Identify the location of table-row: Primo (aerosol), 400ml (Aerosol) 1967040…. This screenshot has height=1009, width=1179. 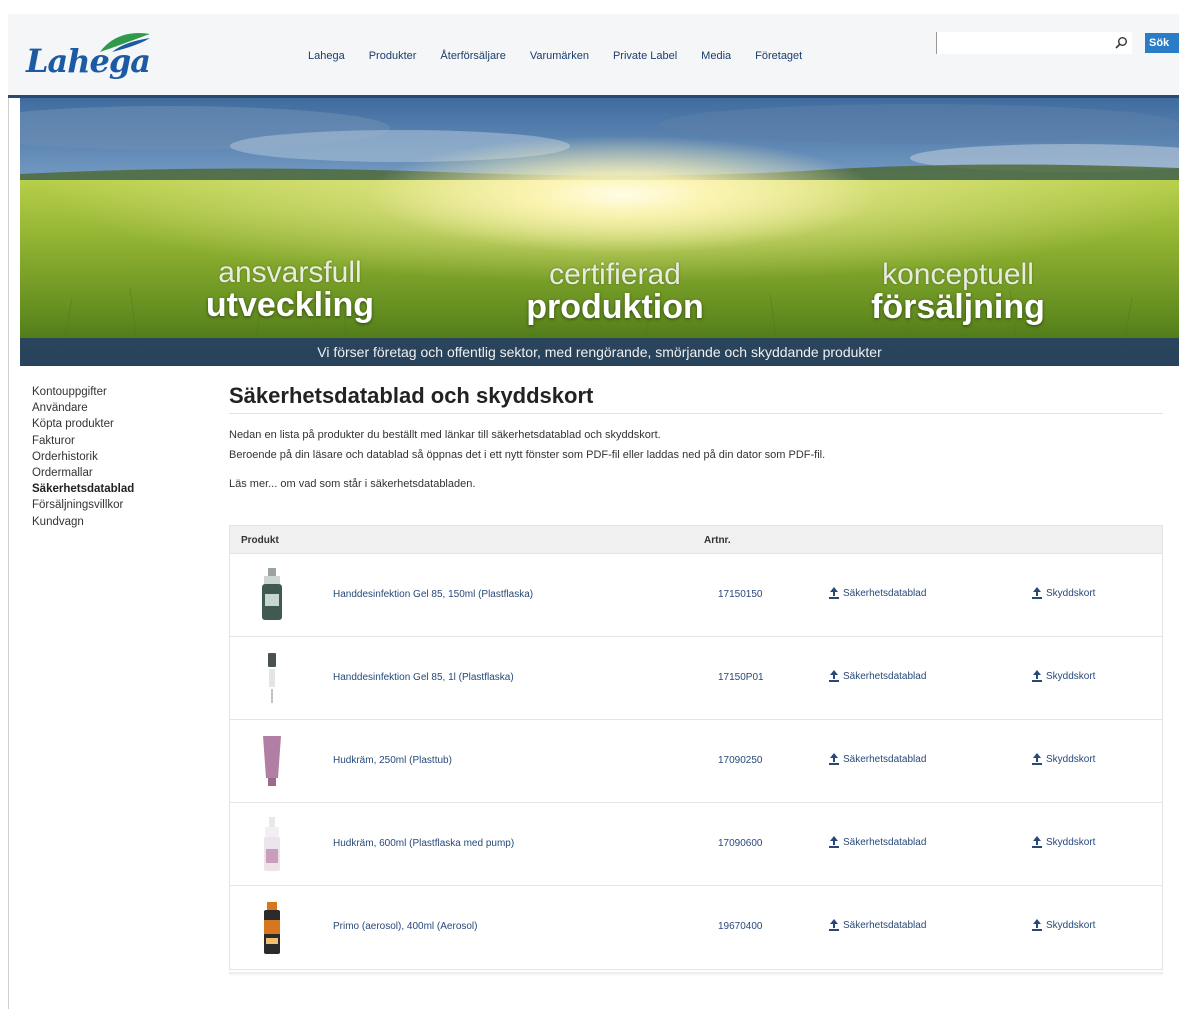
(696, 927).